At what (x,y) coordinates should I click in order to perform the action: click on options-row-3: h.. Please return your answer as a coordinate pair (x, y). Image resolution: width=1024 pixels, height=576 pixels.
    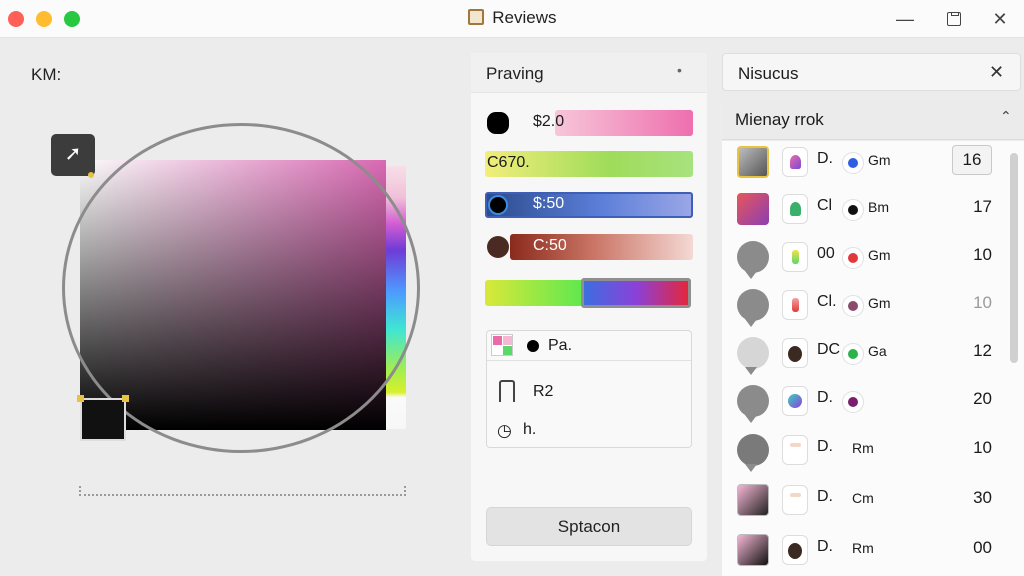
    Looking at the image, I should click on (529, 430).